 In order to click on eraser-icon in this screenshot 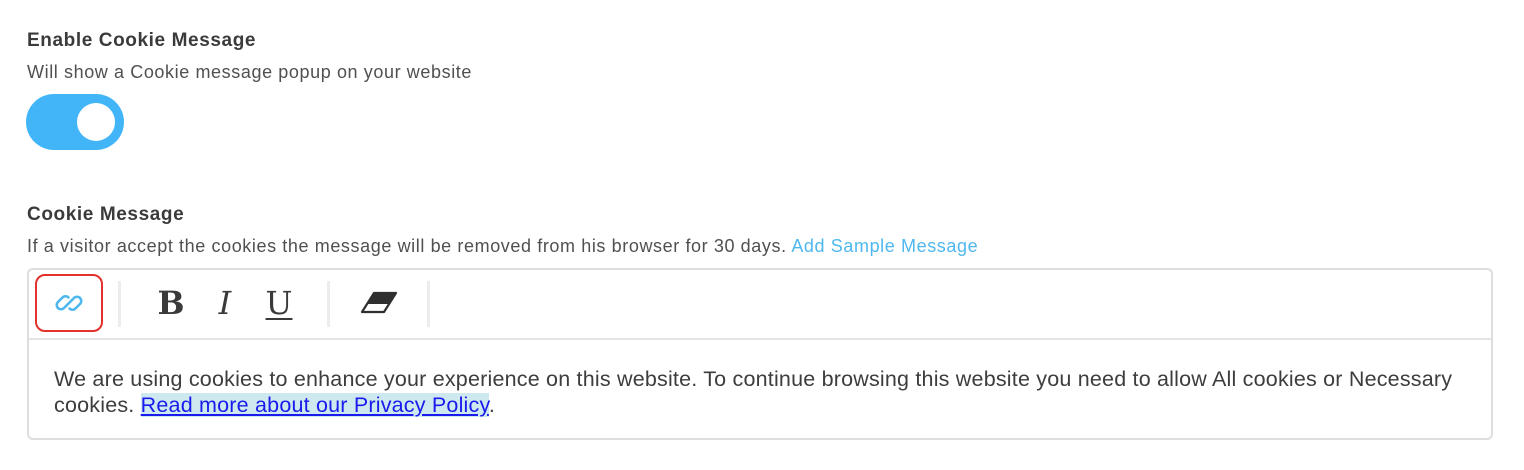, I will do `click(379, 302)`.